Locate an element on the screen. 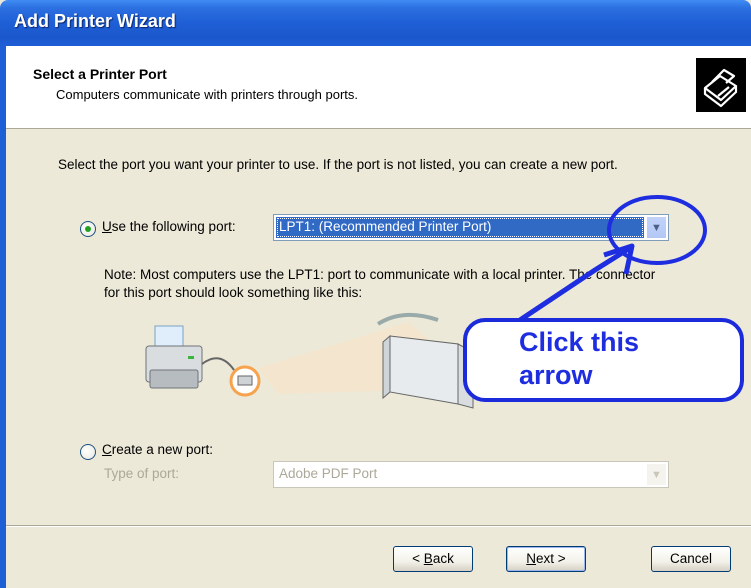  annotation-callout-text: Click this arrow is located at coordinates (579, 359).